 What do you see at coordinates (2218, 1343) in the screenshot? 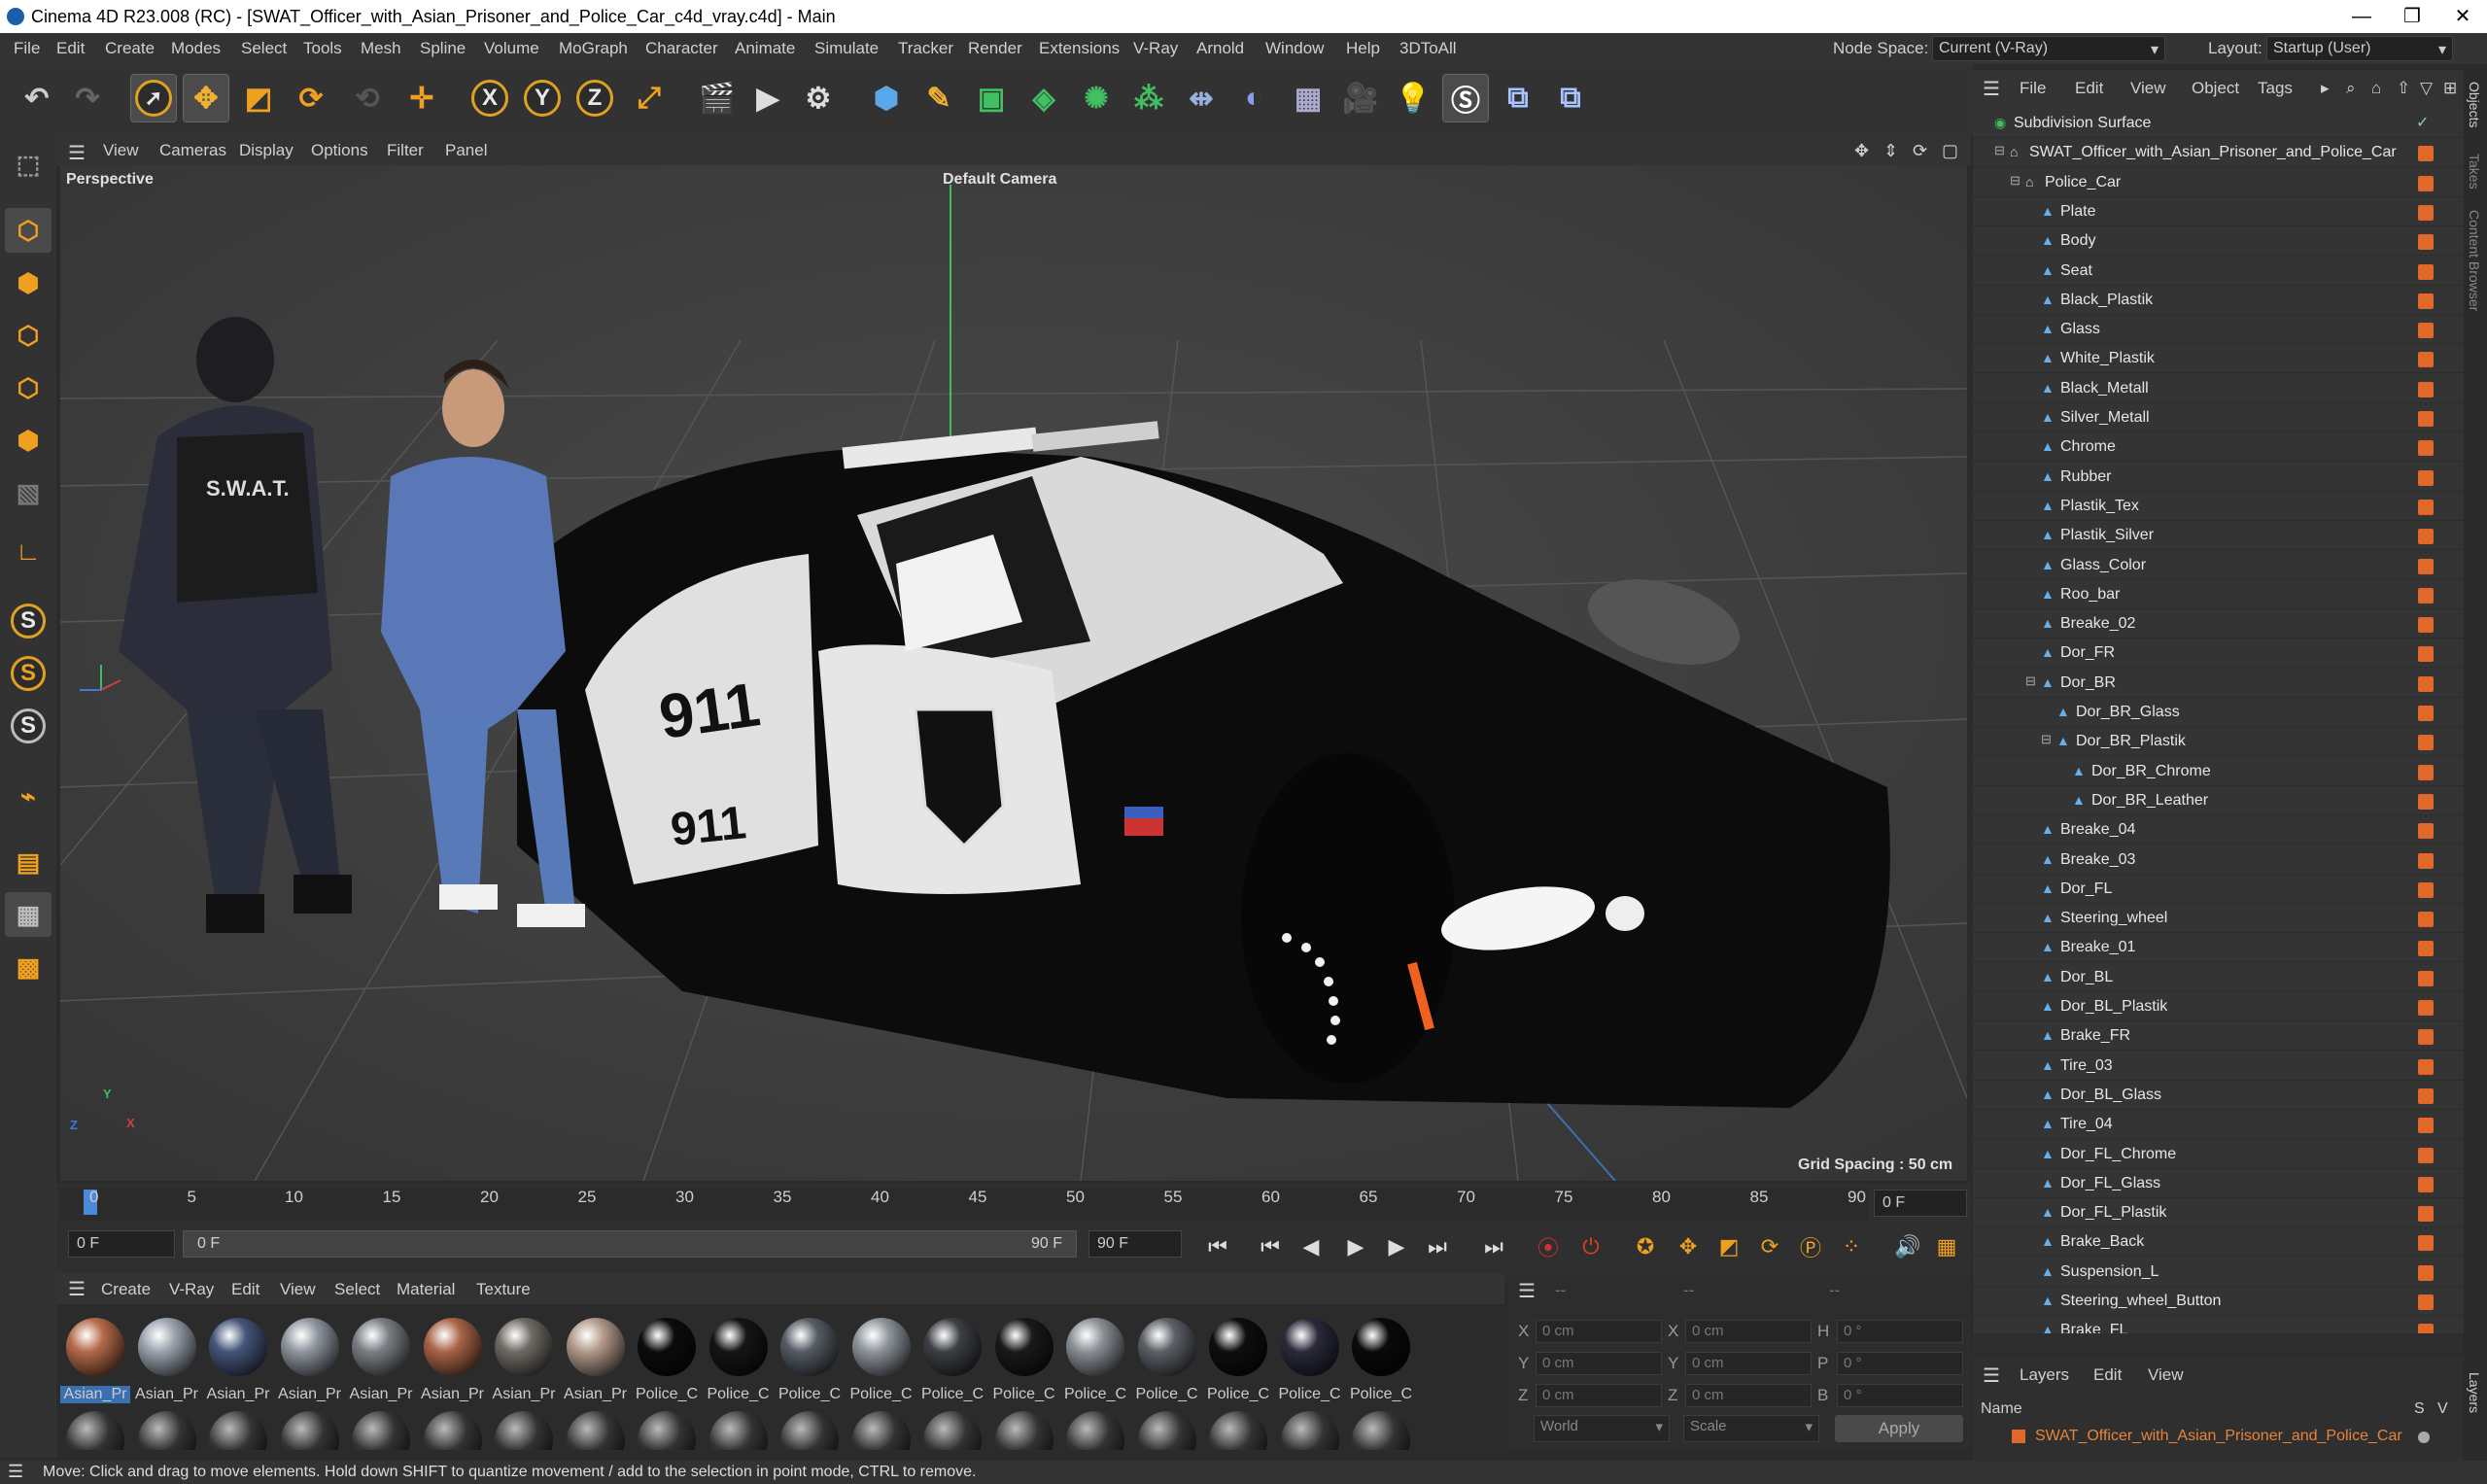
I see `object-tree-scrollbar` at bounding box center [2218, 1343].